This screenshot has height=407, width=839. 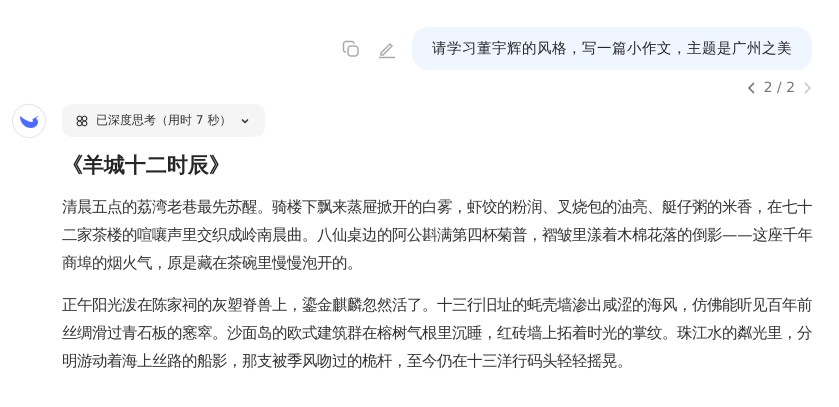 I want to click on page-indicator: 2 / 2, so click(x=779, y=88).